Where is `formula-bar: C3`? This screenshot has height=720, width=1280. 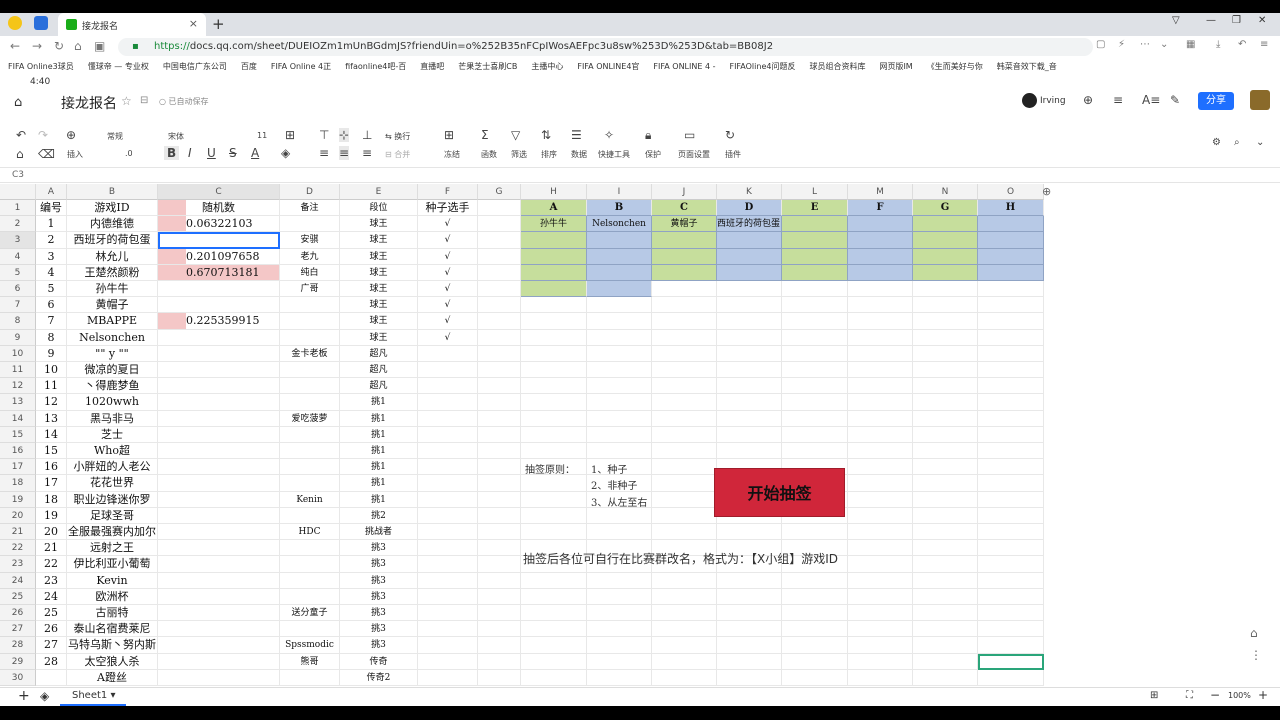 formula-bar: C3 is located at coordinates (640, 175).